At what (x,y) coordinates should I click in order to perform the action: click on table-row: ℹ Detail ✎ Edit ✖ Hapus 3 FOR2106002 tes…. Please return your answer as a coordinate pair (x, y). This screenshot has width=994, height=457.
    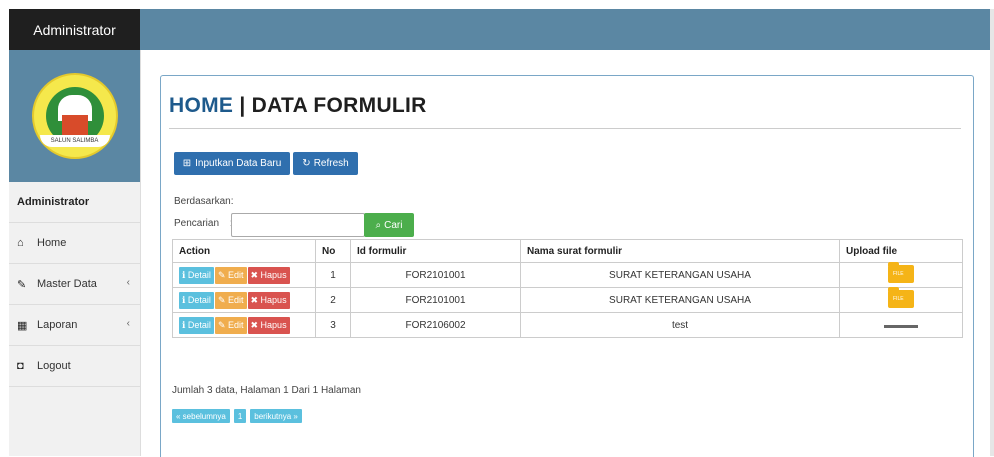
    Looking at the image, I should click on (567, 325).